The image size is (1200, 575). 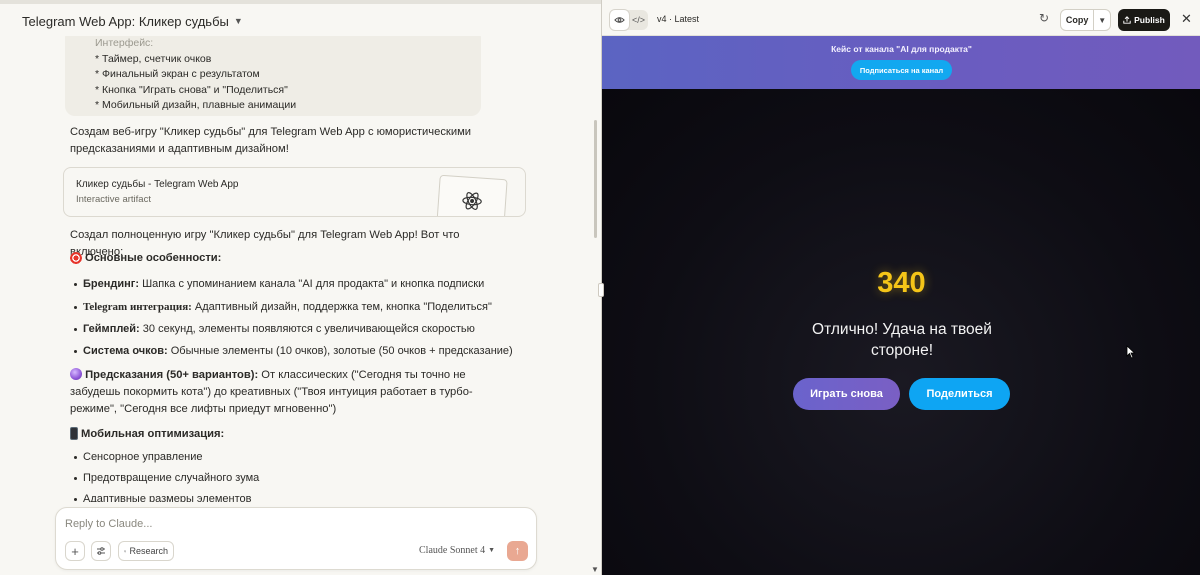 I want to click on mobile-phone-emoji-icon, so click(x=74, y=433).